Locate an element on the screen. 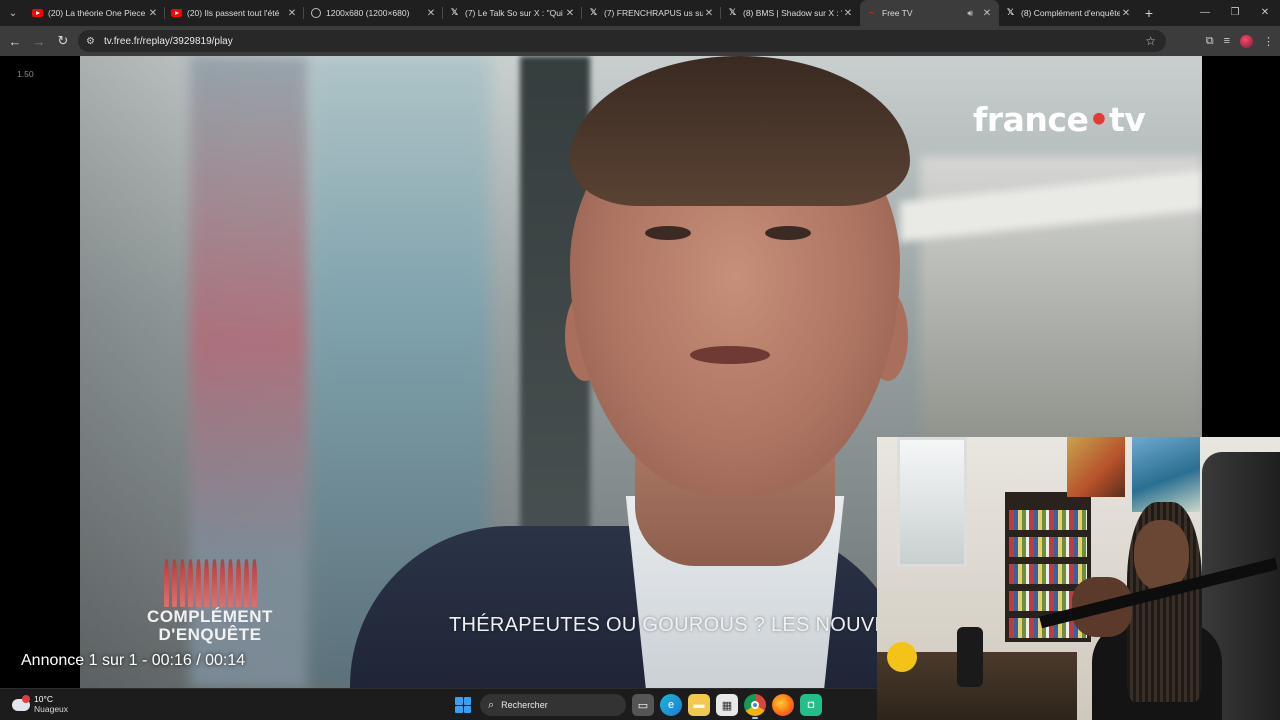  site-info-icon: ⚙ is located at coordinates (90, 41).